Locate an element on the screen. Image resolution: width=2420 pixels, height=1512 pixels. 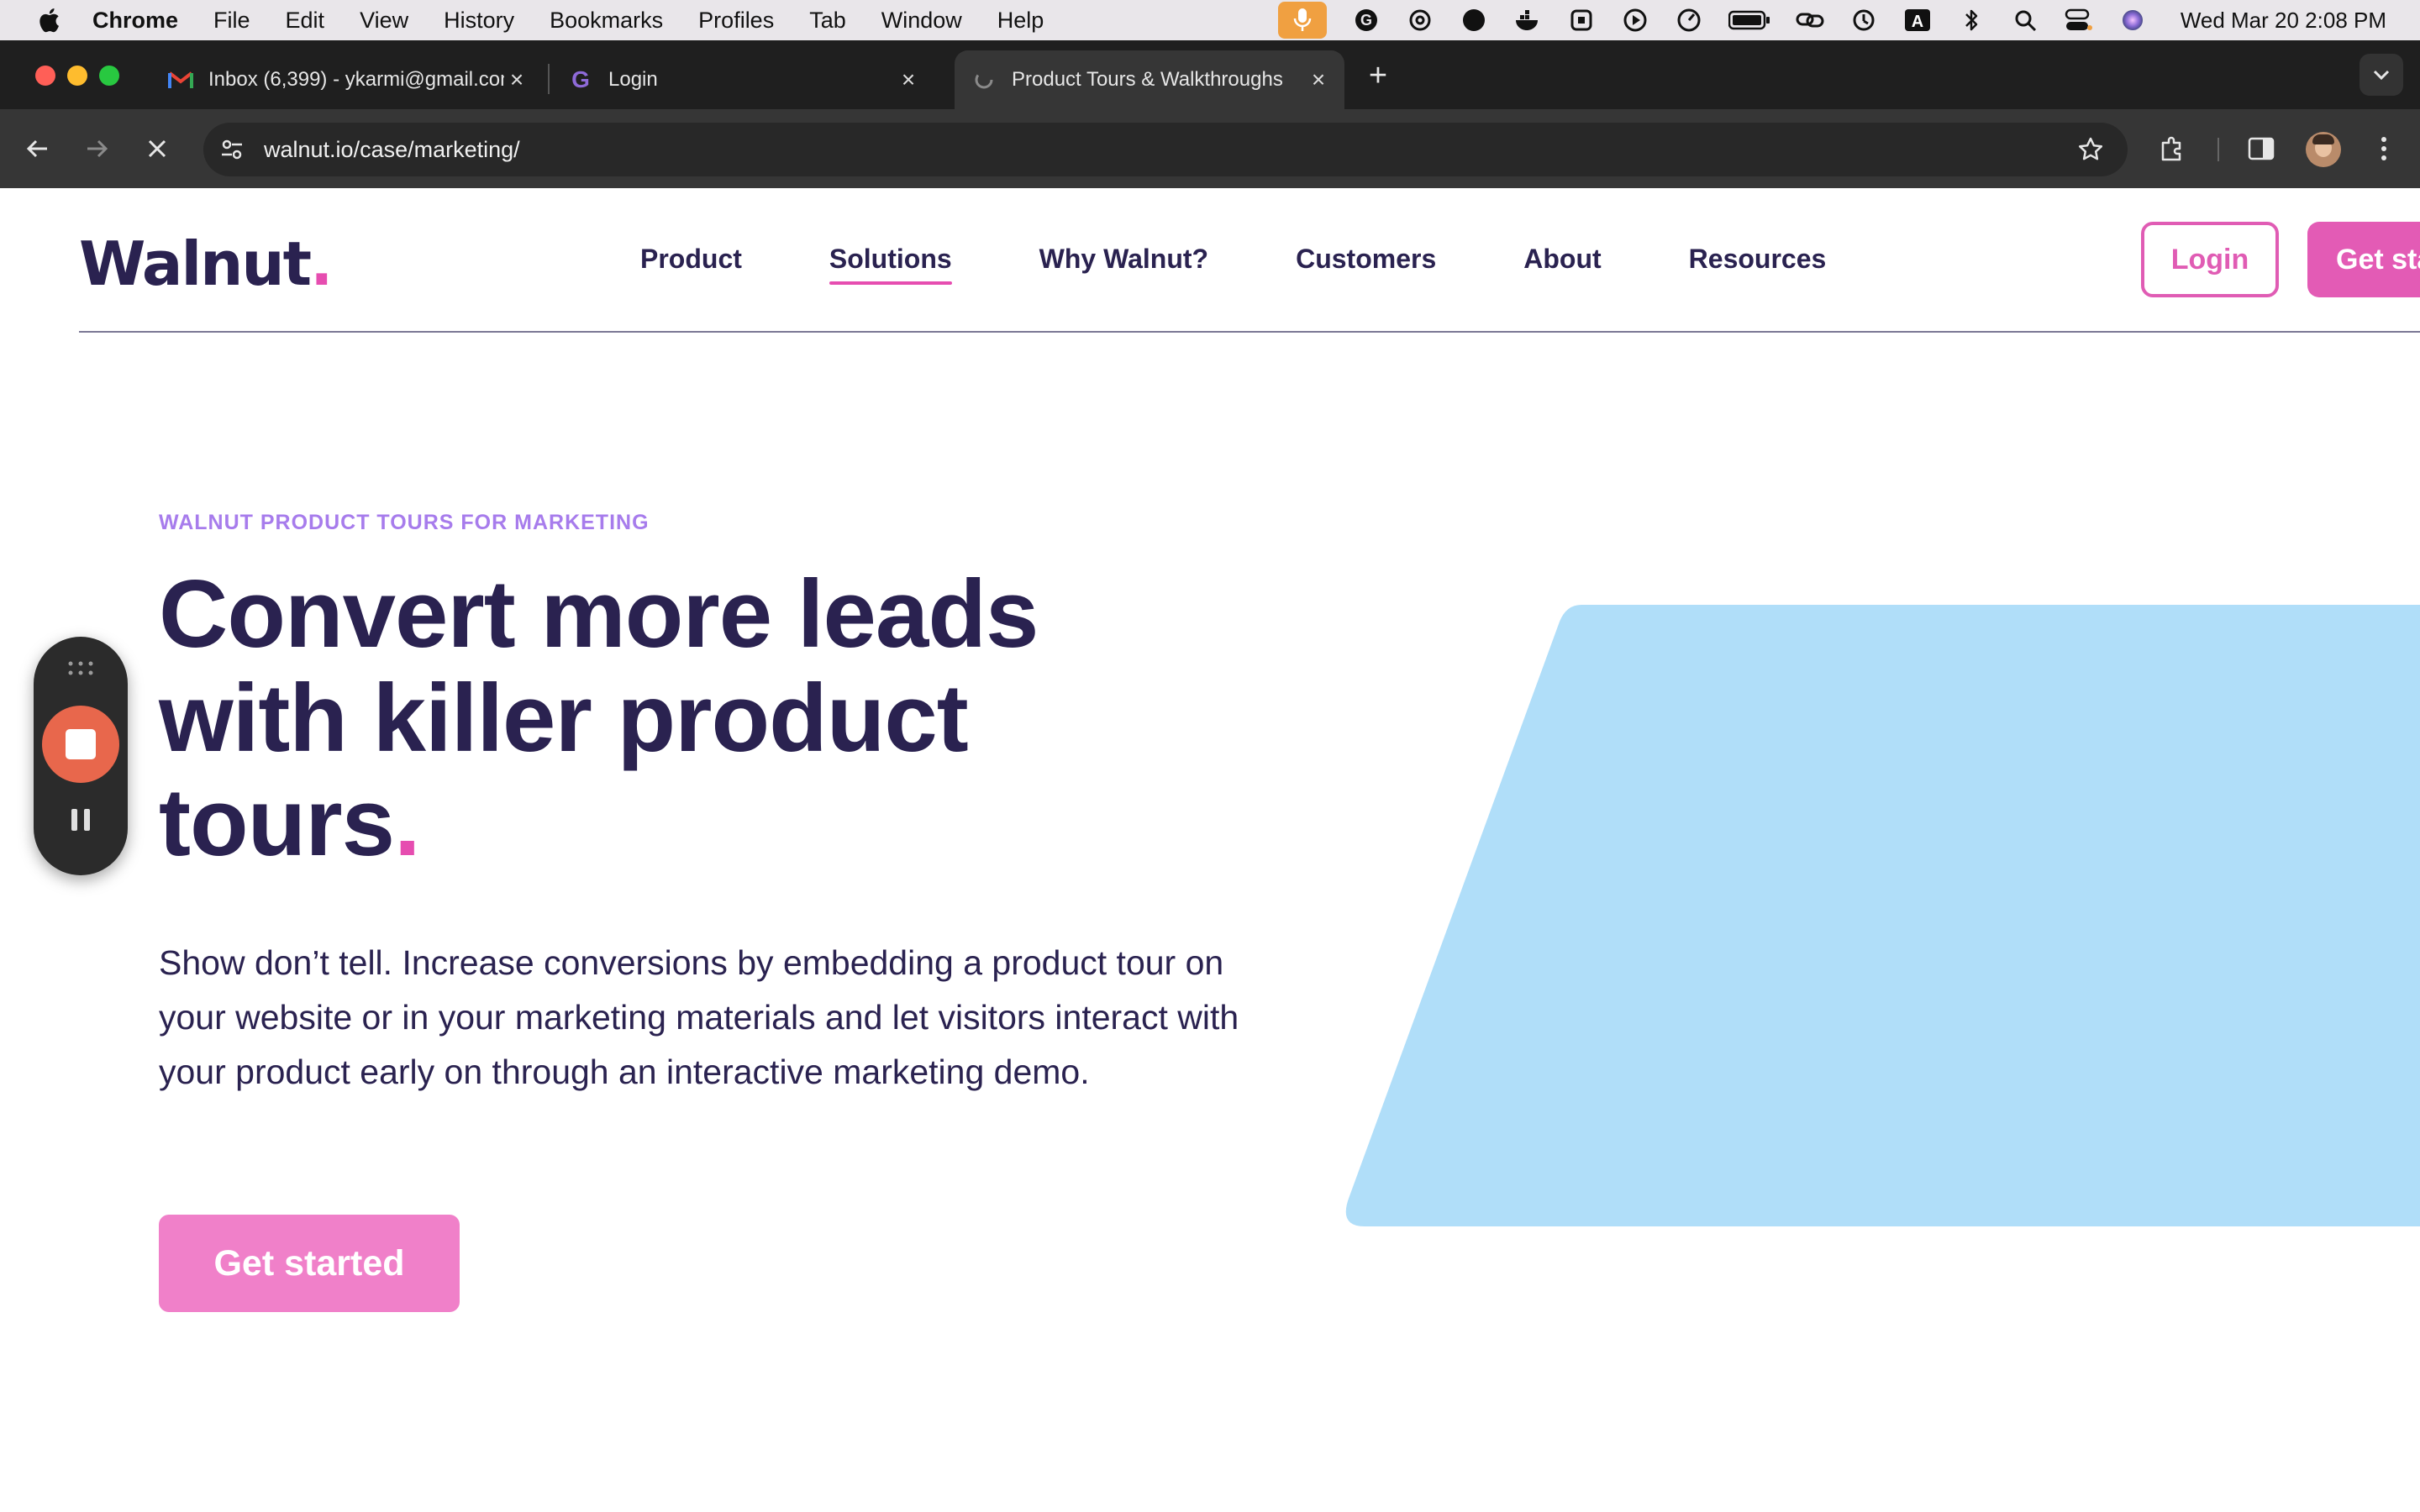
record-dot-icon is located at coordinates (1474, 20).